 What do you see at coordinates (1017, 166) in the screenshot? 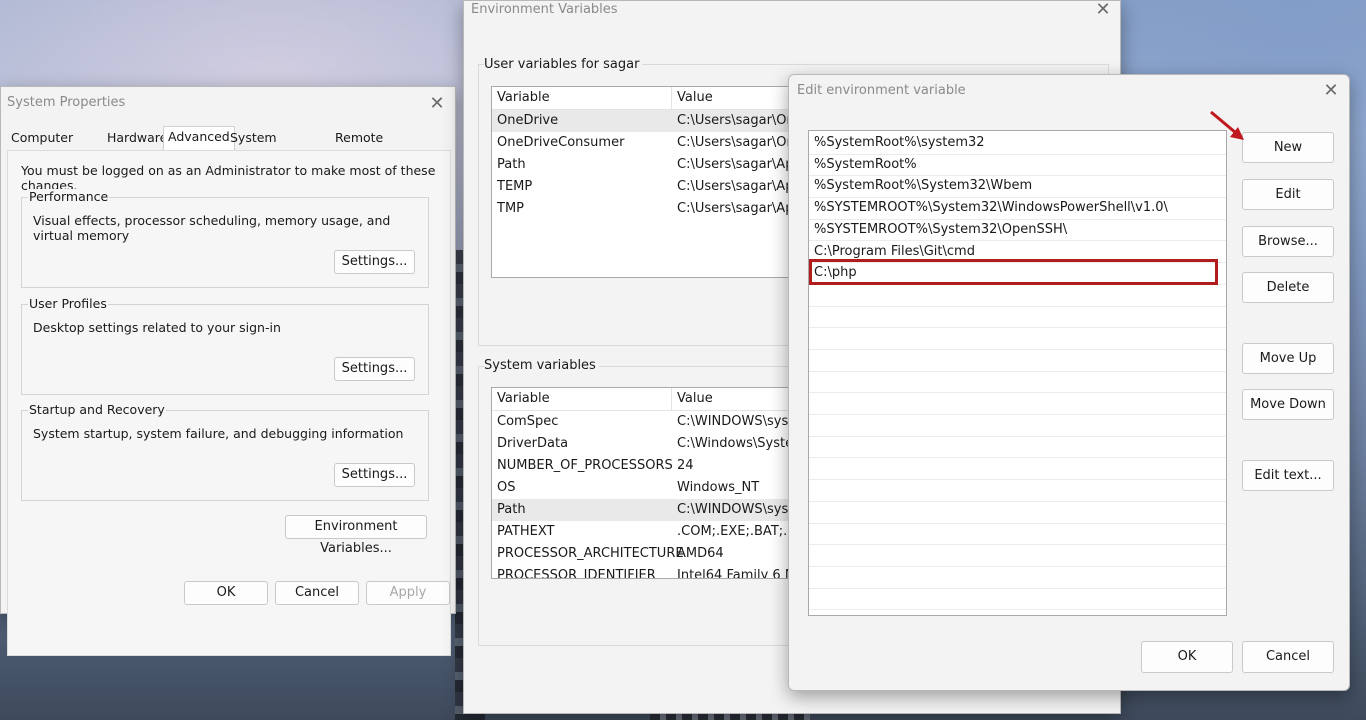
I see `list-item: %SystemRoot%` at bounding box center [1017, 166].